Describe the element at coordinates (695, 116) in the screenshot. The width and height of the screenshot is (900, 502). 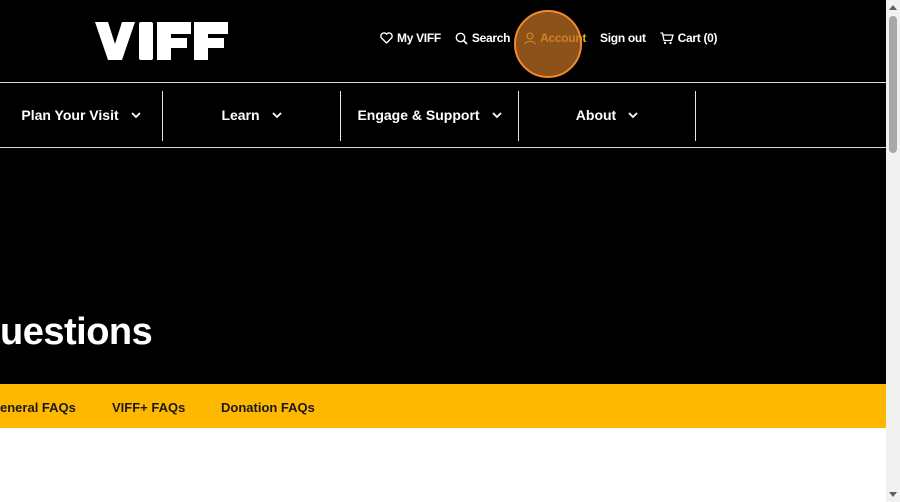
I see `nav-divider` at that location.